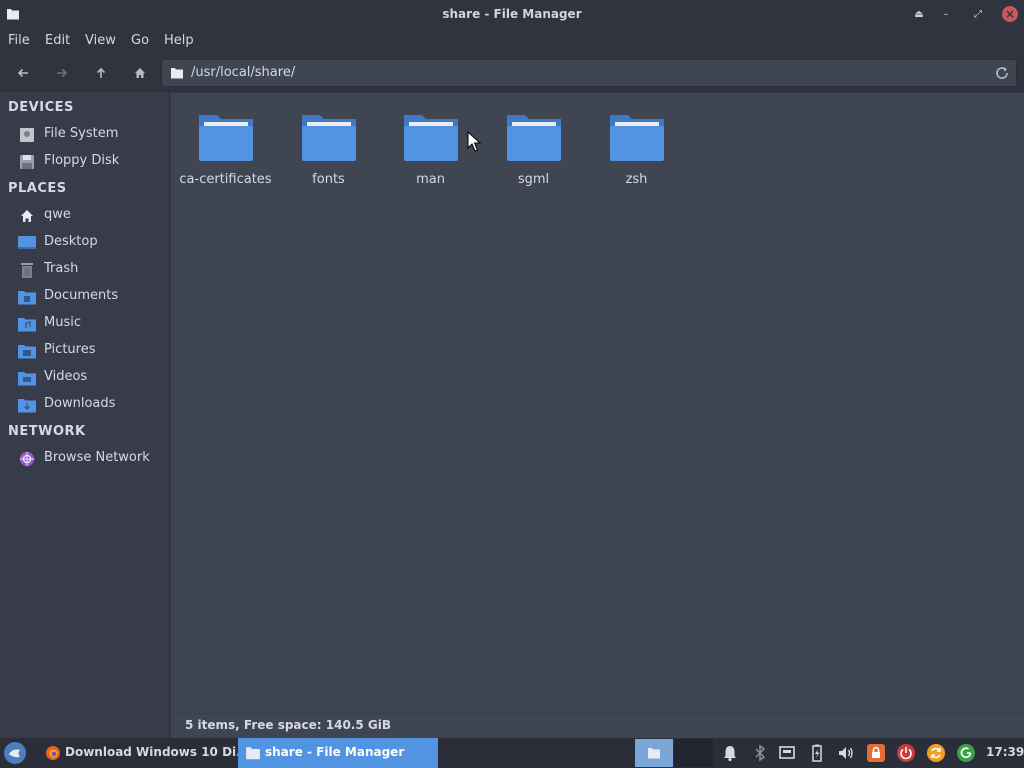  What do you see at coordinates (288, 725) in the screenshot?
I see `status-text: 5 items, Free space: 140.5 GiB` at bounding box center [288, 725].